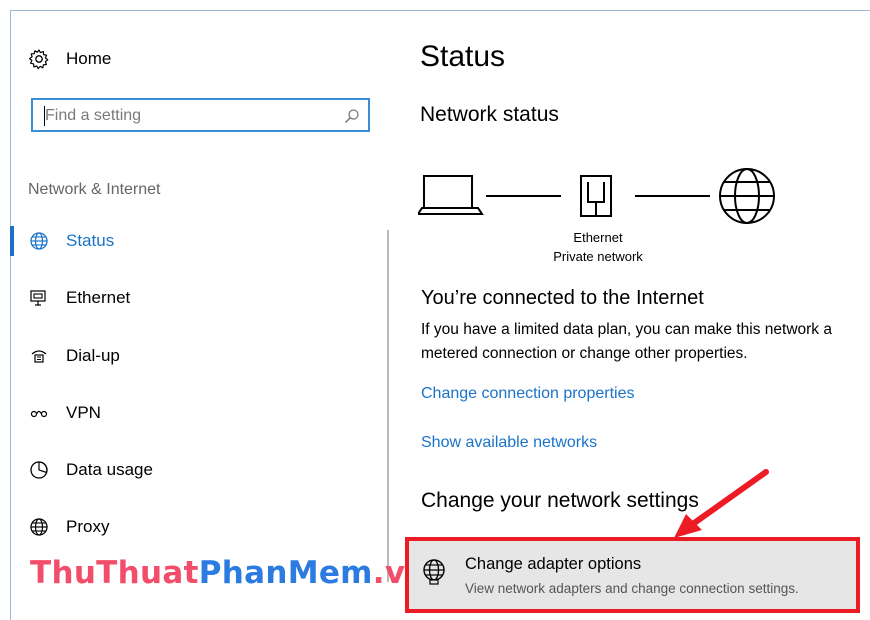  What do you see at coordinates (747, 196) in the screenshot?
I see `internet-globe-icon` at bounding box center [747, 196].